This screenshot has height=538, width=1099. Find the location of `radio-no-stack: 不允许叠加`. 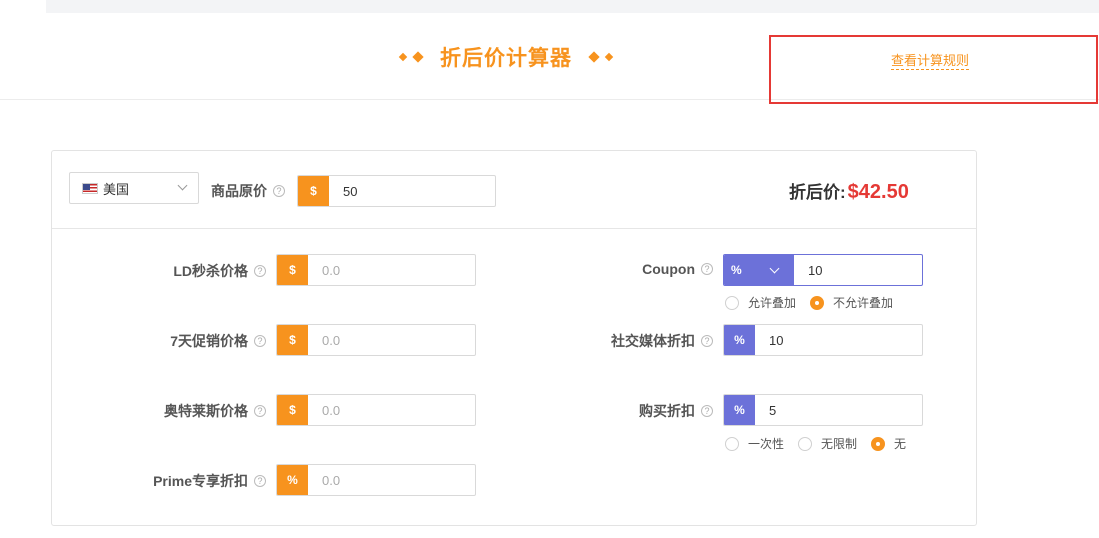

radio-no-stack: 不允许叠加 is located at coordinates (851, 302).